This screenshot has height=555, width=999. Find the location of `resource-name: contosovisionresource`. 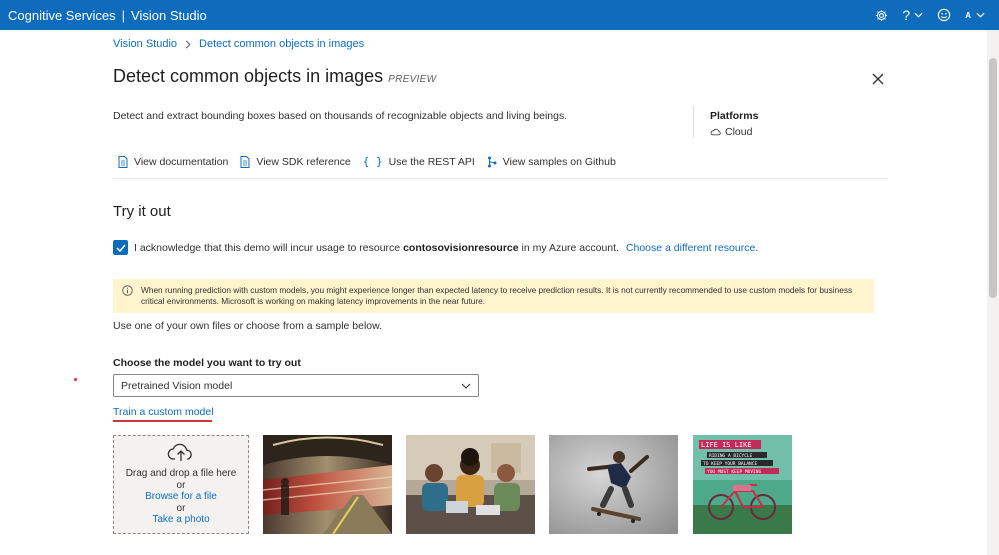

resource-name: contosovisionresource is located at coordinates (461, 248).